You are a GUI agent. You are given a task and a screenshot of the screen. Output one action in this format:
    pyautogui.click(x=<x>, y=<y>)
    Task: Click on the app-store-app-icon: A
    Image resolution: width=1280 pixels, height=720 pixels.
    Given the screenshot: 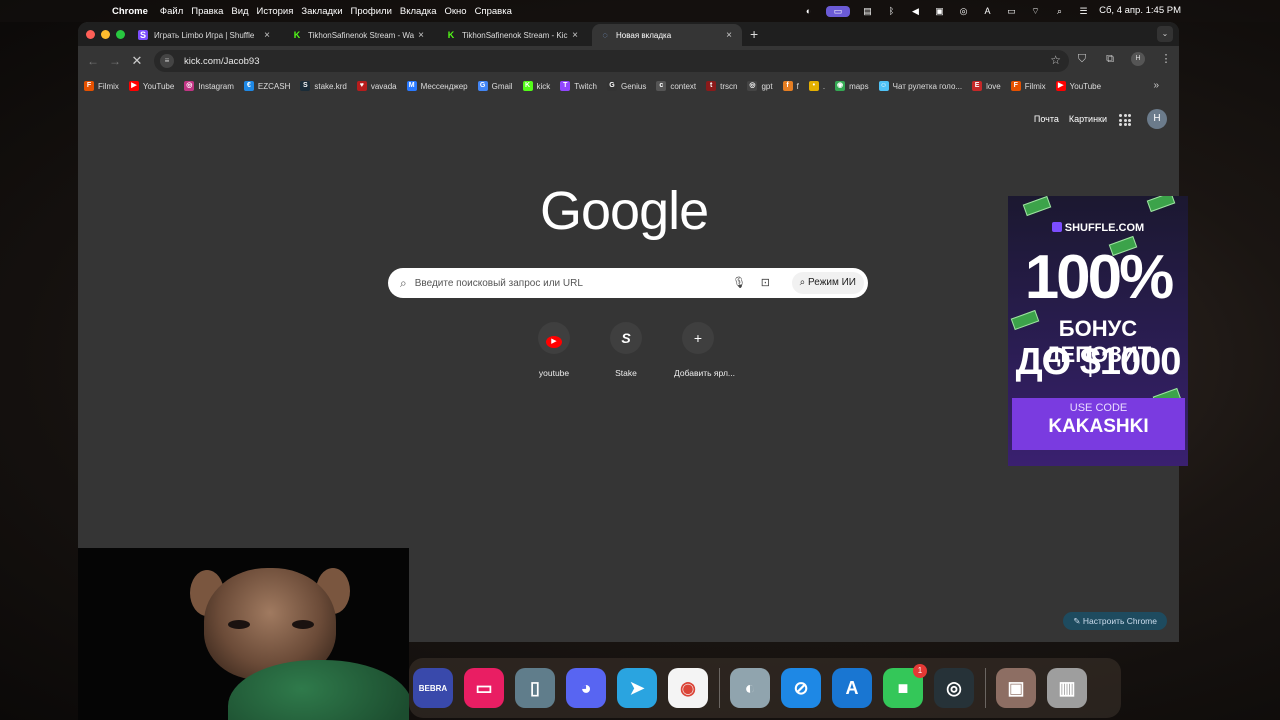 What is the action you would take?
    pyautogui.click(x=852, y=688)
    